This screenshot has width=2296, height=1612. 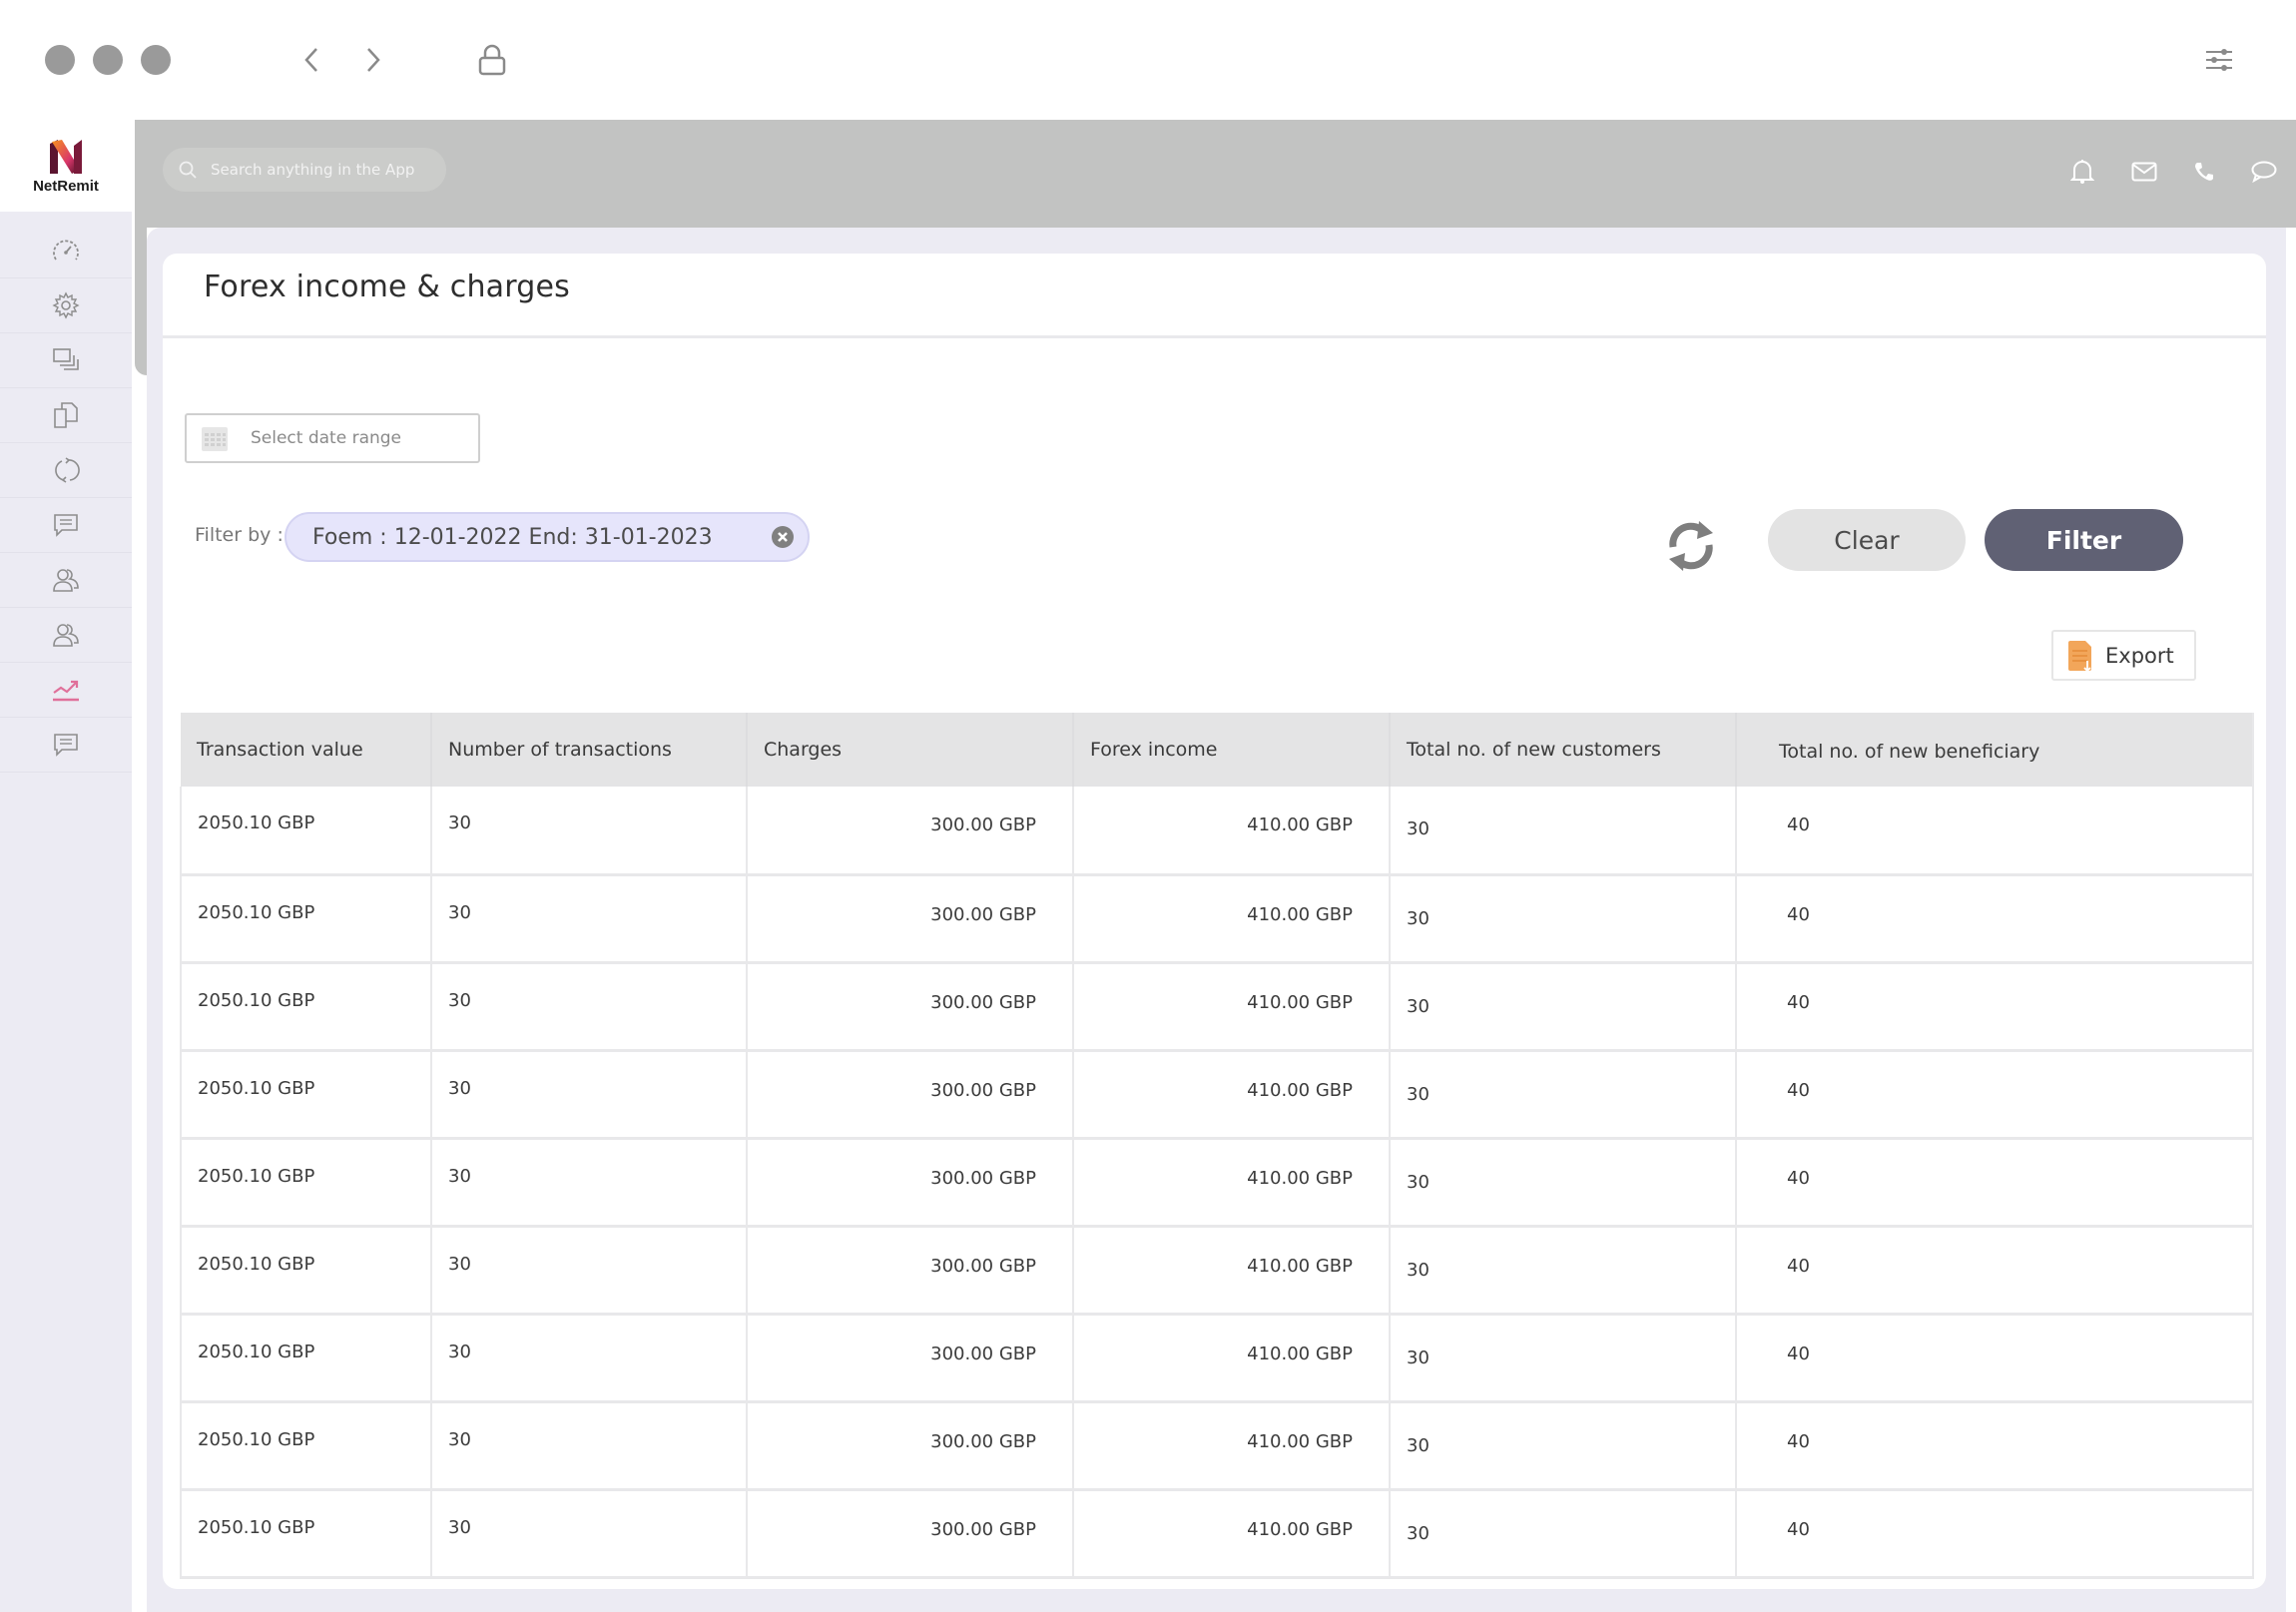 I want to click on window-close-dot, so click(x=60, y=60).